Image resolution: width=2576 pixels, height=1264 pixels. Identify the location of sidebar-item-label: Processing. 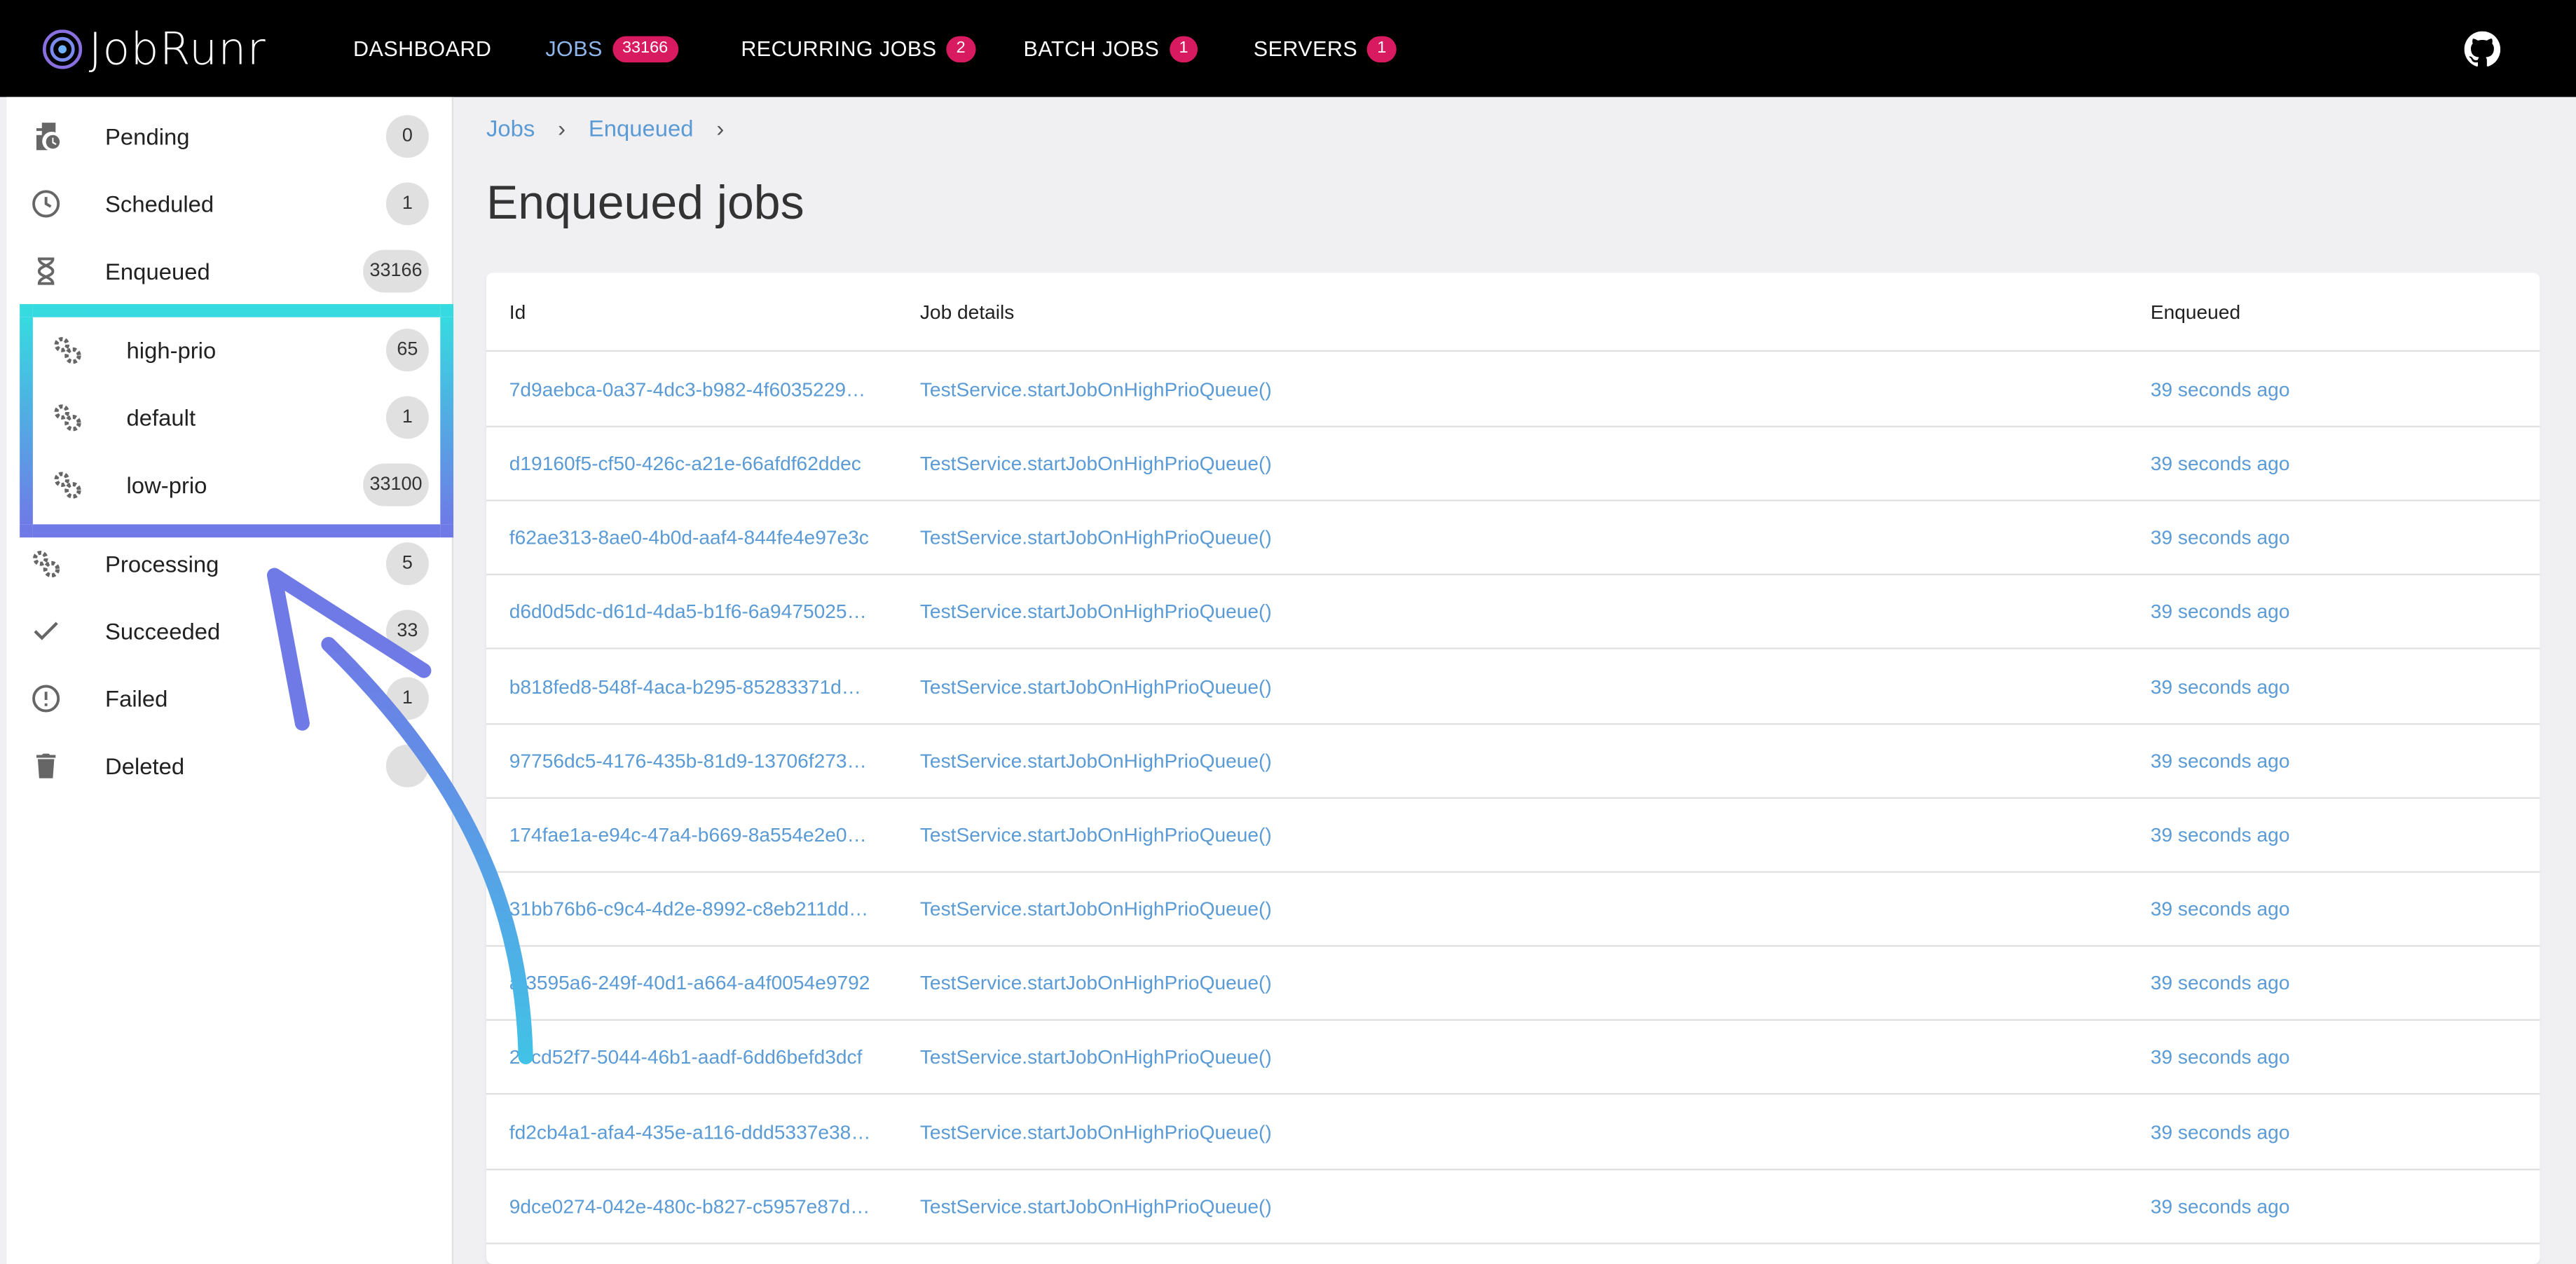
(162, 563).